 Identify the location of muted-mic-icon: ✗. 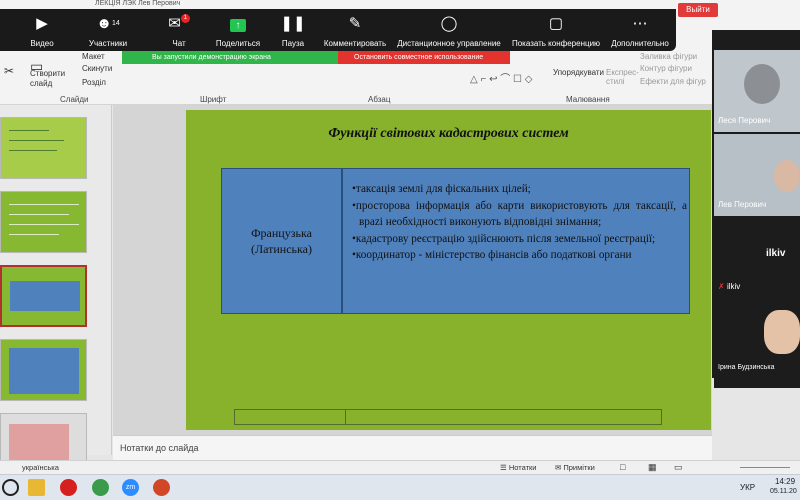
(721, 286).